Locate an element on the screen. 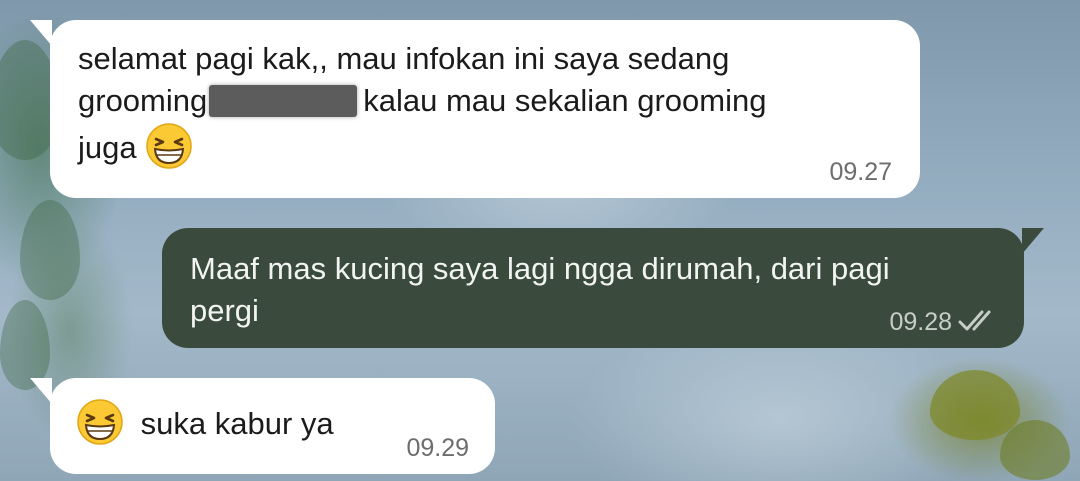 This screenshot has width=1080, height=481. message-text-segment: grooming is located at coordinates (143, 100).